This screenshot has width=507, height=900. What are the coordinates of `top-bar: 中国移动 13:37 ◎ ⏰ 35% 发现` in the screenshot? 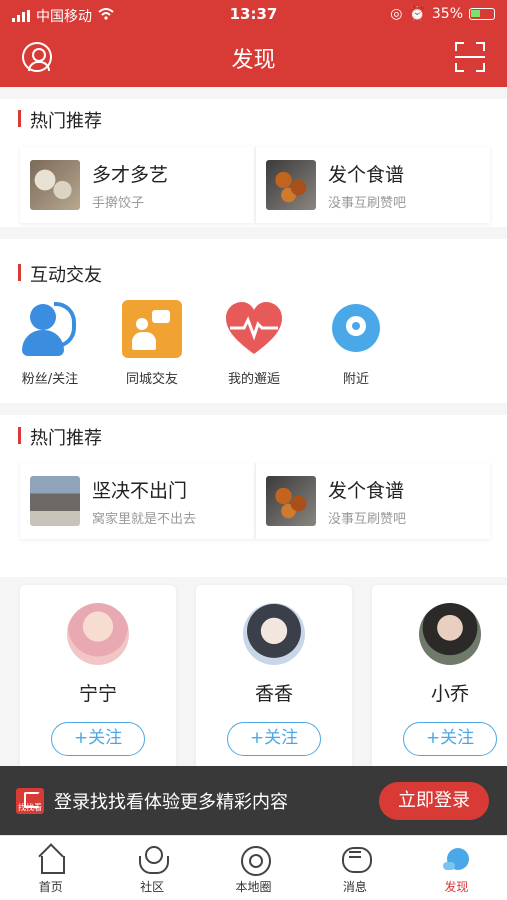 It's located at (253, 43).